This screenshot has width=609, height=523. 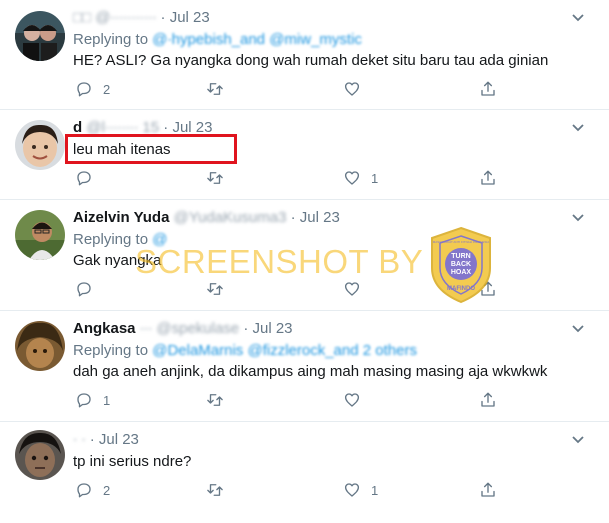 I want to click on tweet-actions: 2, so click(x=288, y=89).